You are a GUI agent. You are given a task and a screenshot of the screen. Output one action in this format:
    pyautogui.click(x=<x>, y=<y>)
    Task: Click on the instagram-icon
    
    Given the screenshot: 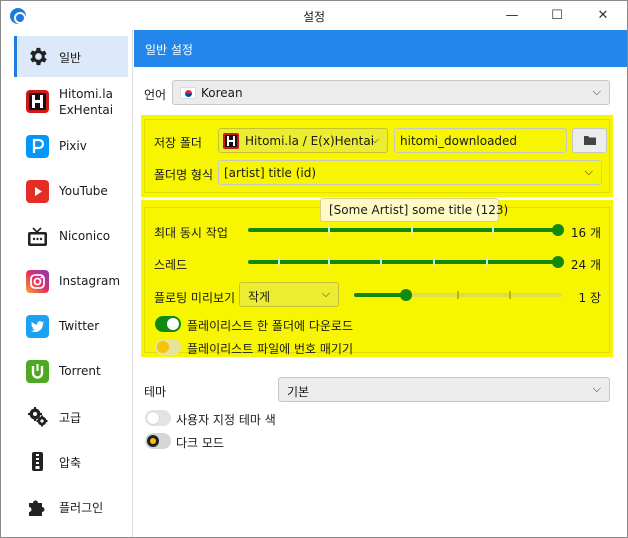 What is the action you would take?
    pyautogui.click(x=37, y=281)
    